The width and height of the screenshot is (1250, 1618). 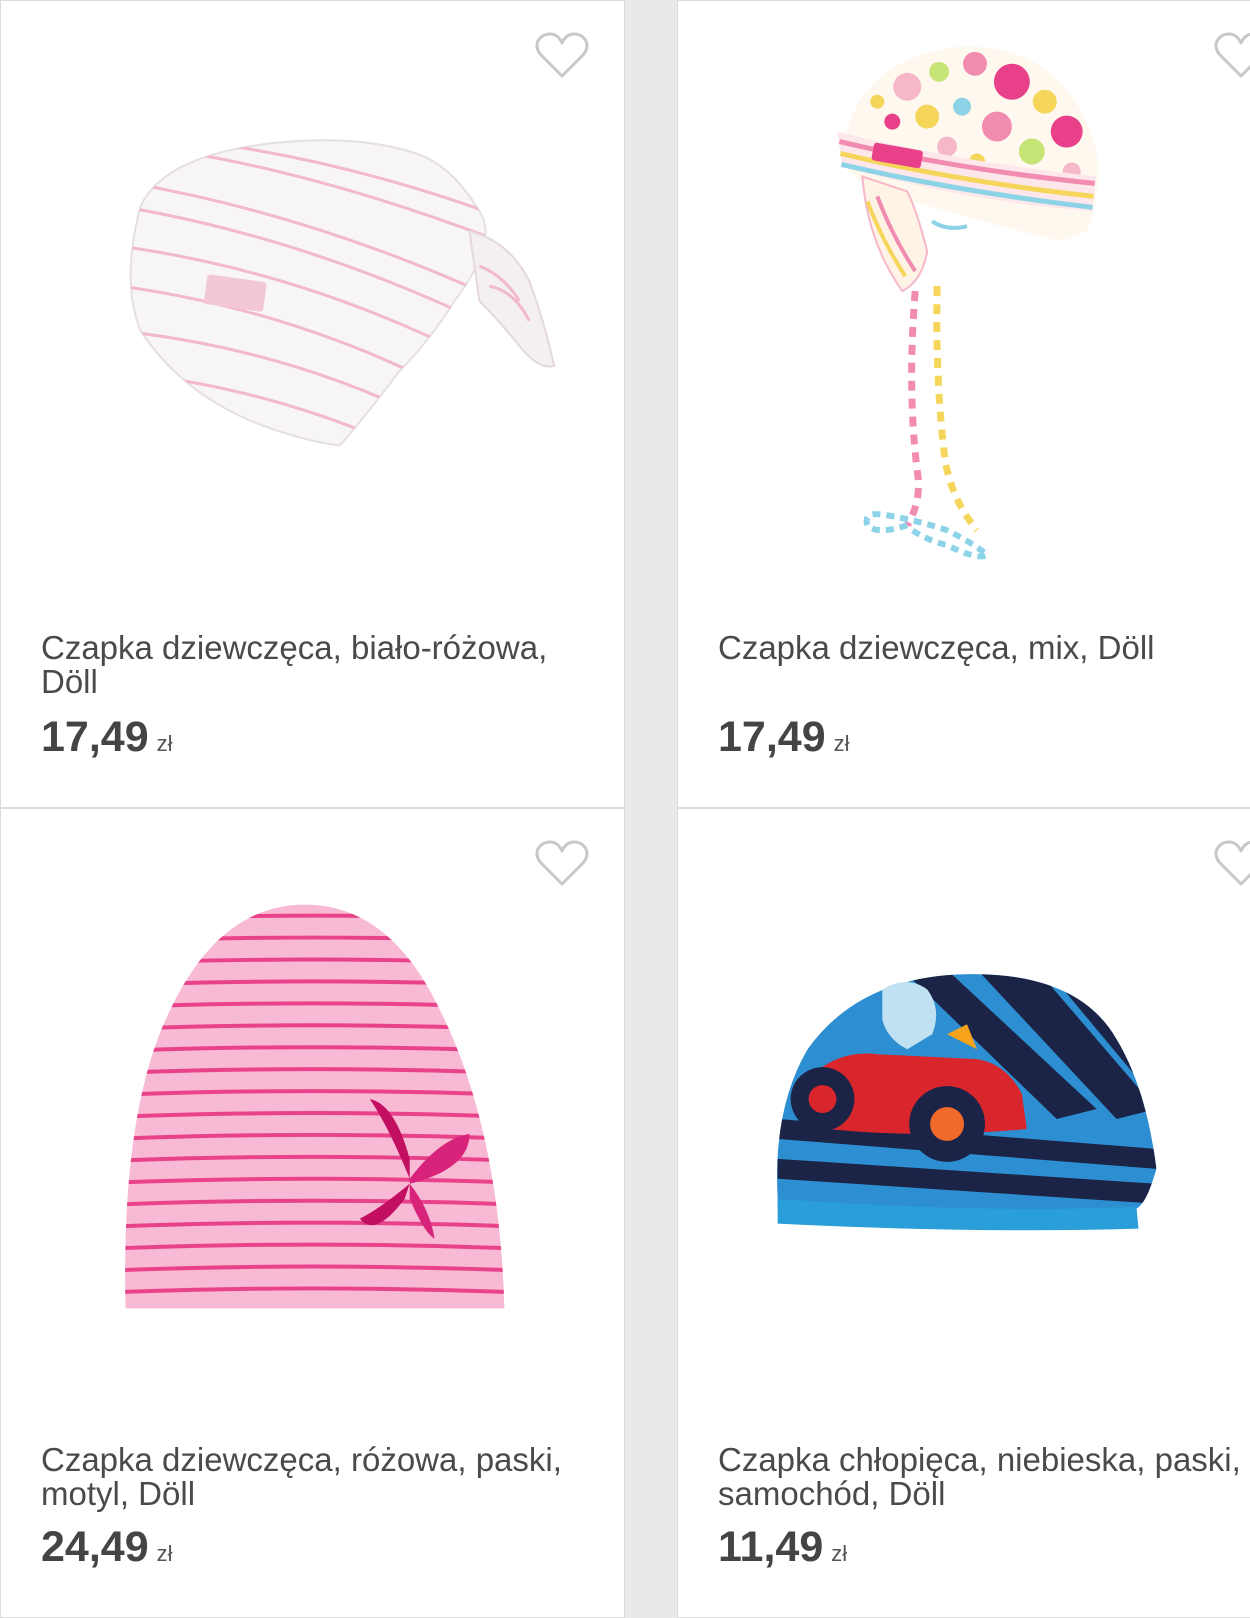 I want to click on product-price: 11,49 zł, so click(x=782, y=1547).